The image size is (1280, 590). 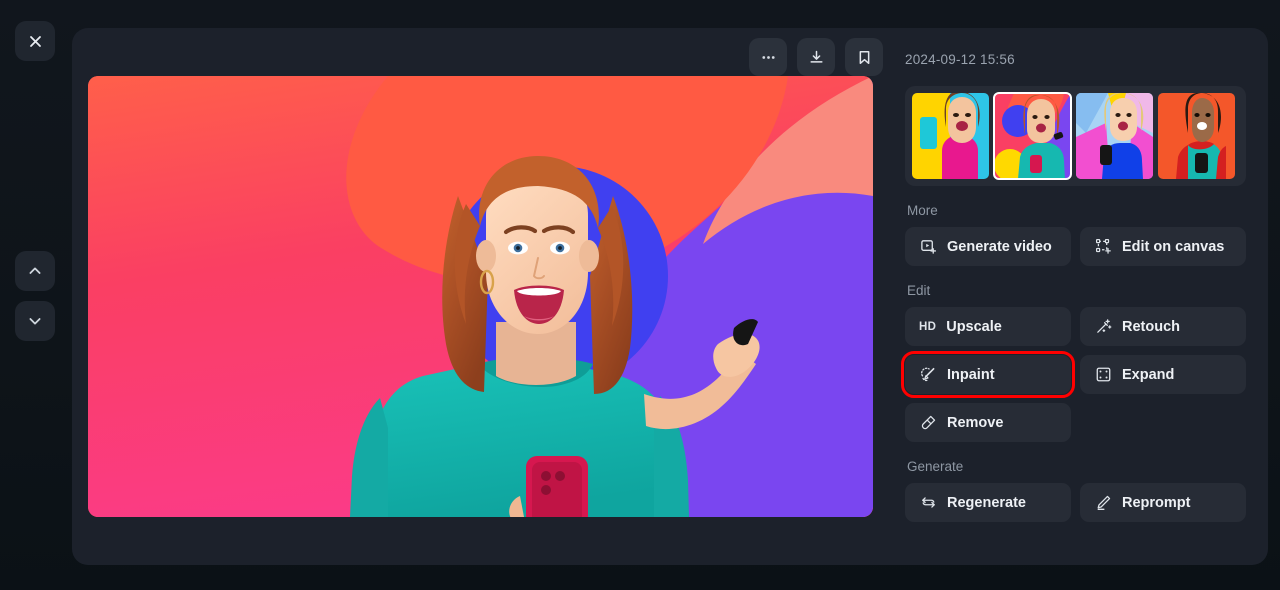 I want to click on close-button, so click(x=35, y=41).